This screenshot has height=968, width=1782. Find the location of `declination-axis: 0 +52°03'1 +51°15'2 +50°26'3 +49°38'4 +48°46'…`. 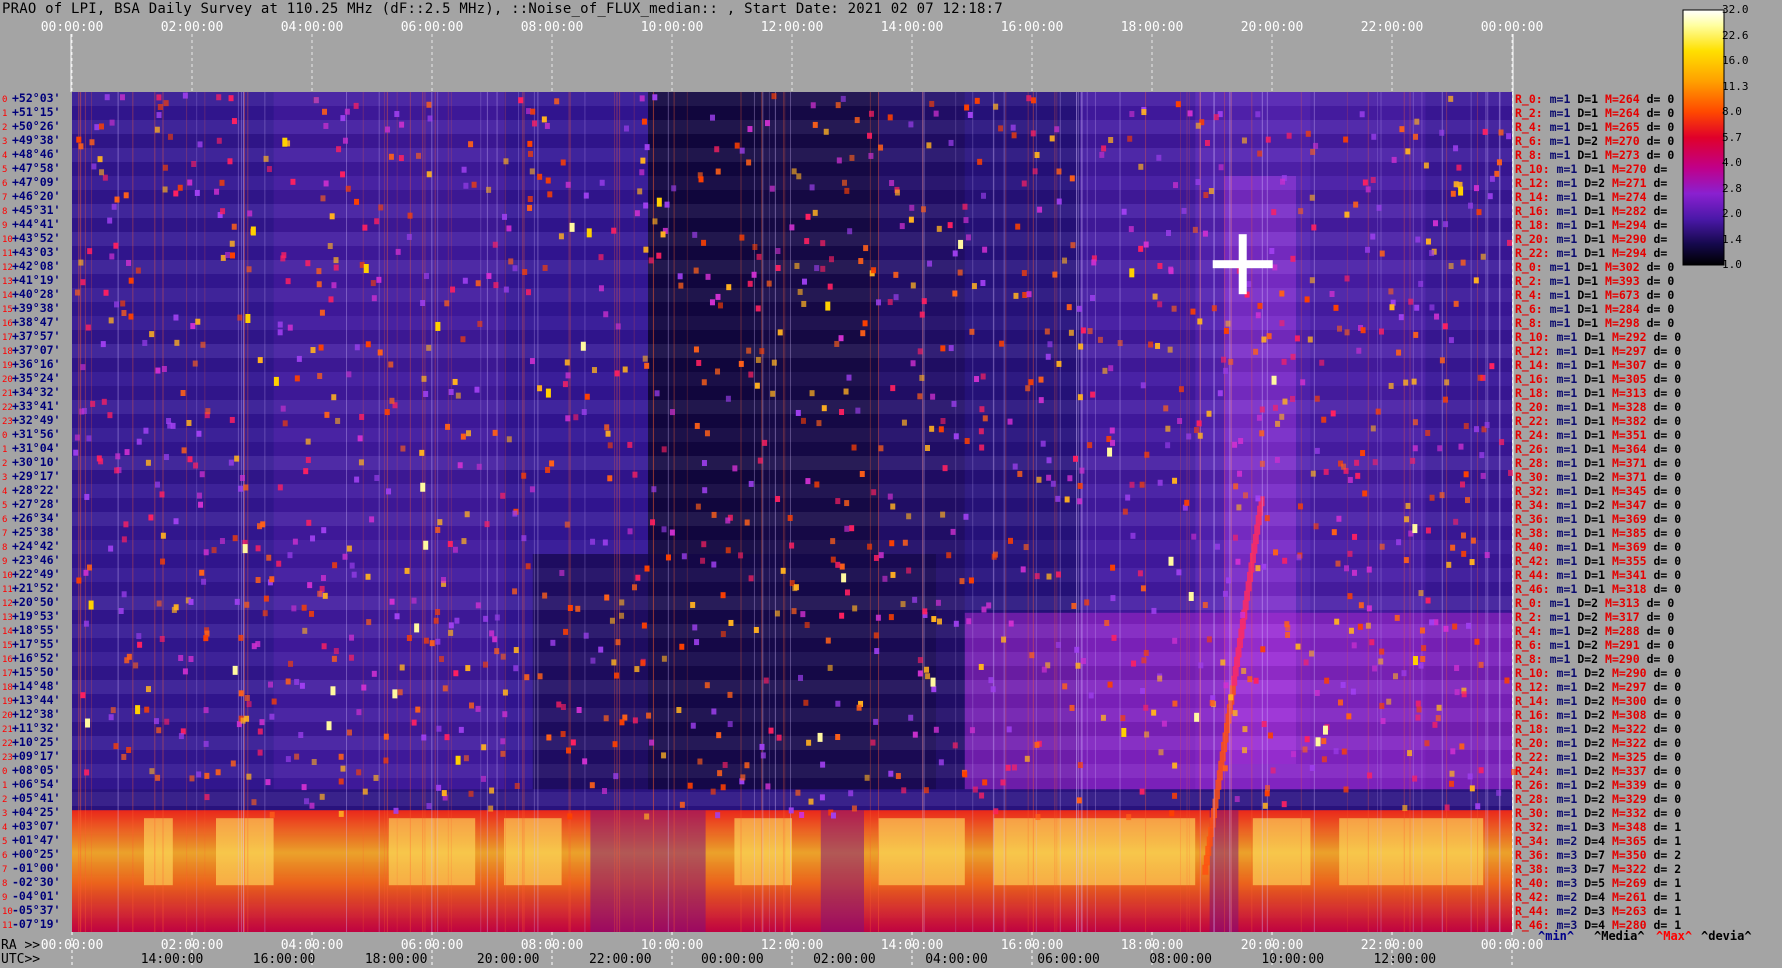

declination-axis: 0 +52°03'1 +51°15'2 +50°26'3 +49°38'4 +48°46'… is located at coordinates (36, 511).